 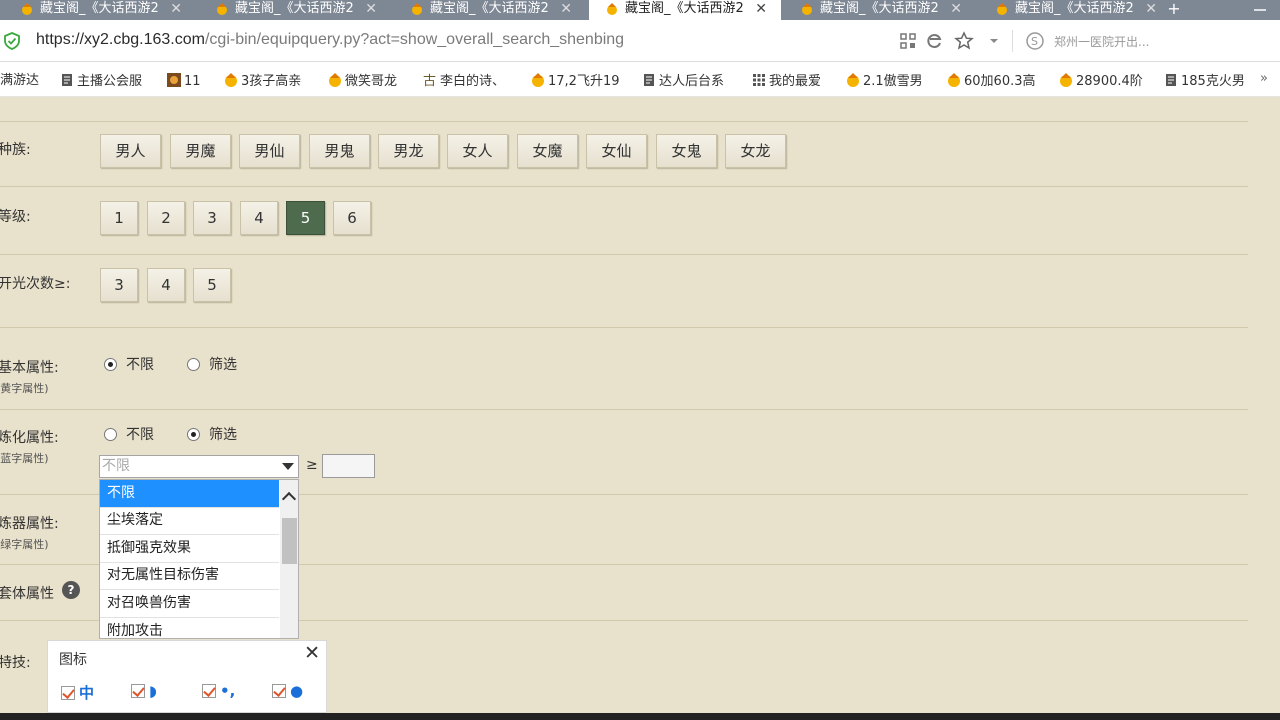 I want to click on bookmark-label: 主播公会服, so click(x=110, y=81).